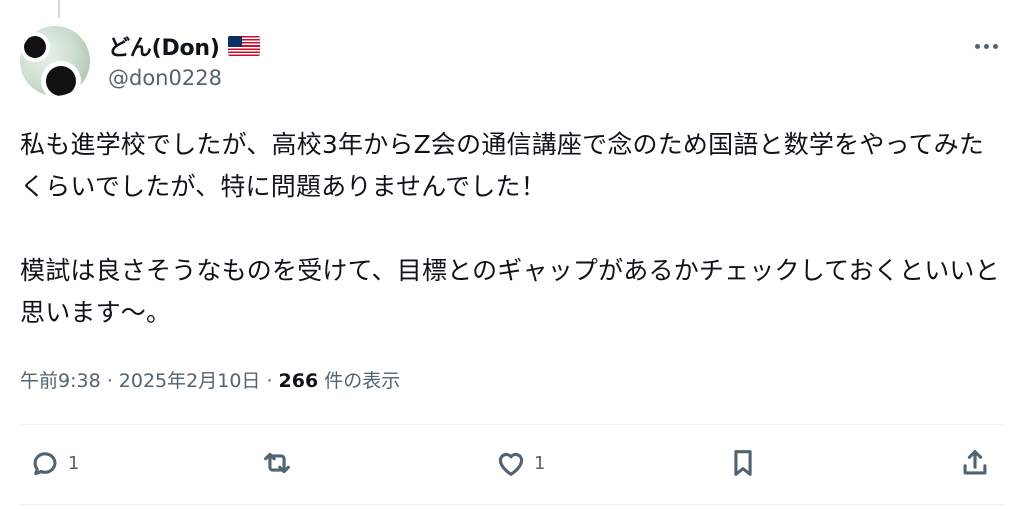 Image resolution: width=1024 pixels, height=509 pixels. I want to click on heart-icon, so click(511, 464).